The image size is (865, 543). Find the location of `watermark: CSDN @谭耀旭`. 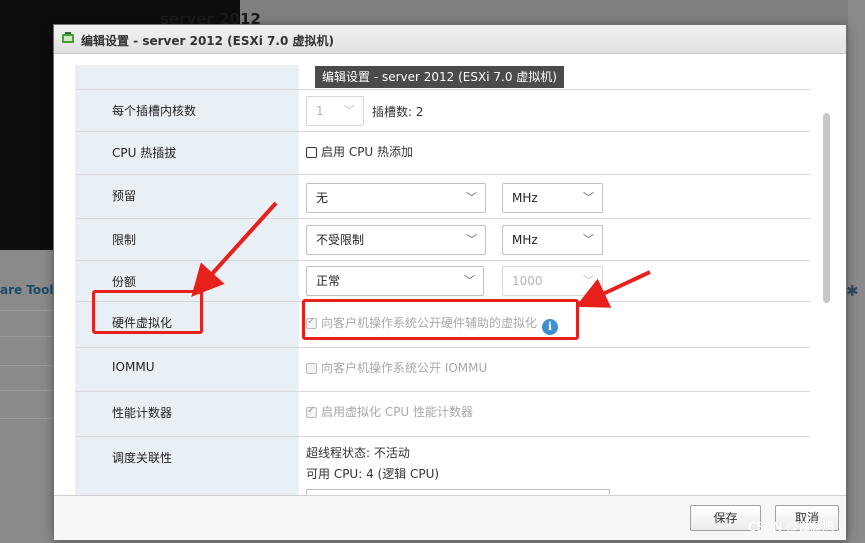

watermark: CSDN @谭耀旭 is located at coordinates (791, 527).